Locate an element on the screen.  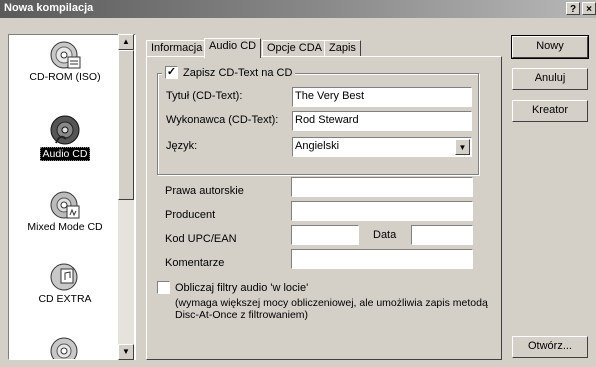
type-label-cd-extra: CD EXTRA is located at coordinates (65, 299).